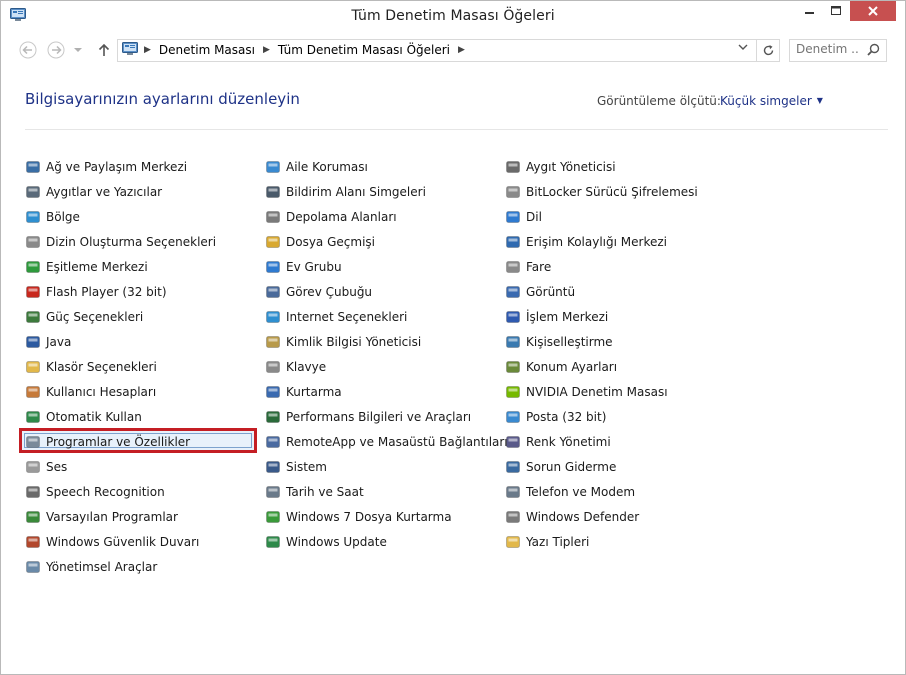 The width and height of the screenshot is (906, 675). What do you see at coordinates (566, 416) in the screenshot?
I see `applet-label: Posta (32 bit)` at bounding box center [566, 416].